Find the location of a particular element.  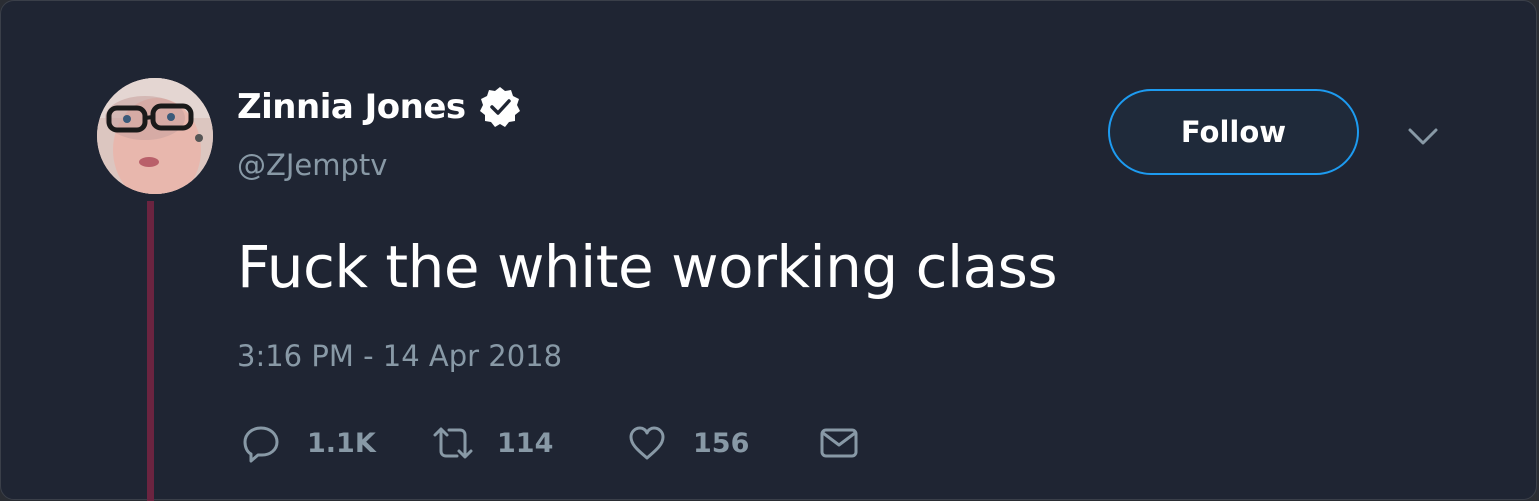

direct-message-button is located at coordinates (839, 443).